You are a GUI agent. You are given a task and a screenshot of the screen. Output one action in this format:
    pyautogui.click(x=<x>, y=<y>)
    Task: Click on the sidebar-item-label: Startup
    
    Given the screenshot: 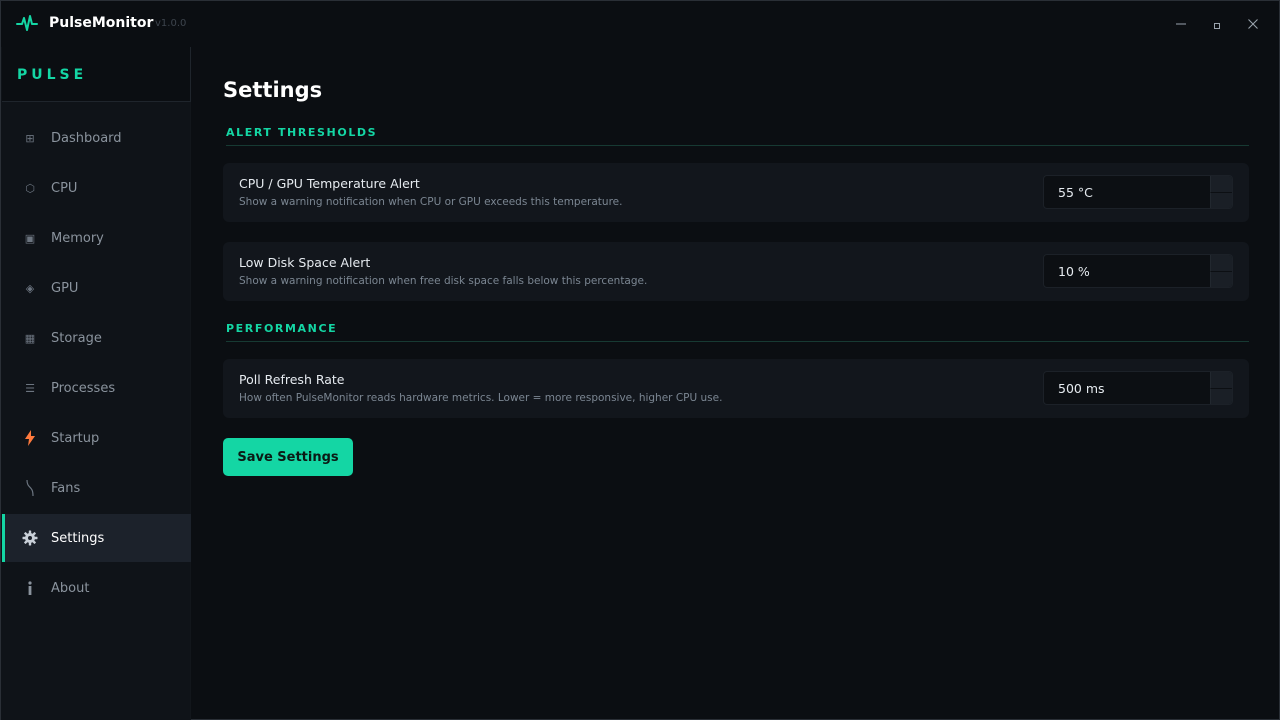 What is the action you would take?
    pyautogui.click(x=75, y=438)
    